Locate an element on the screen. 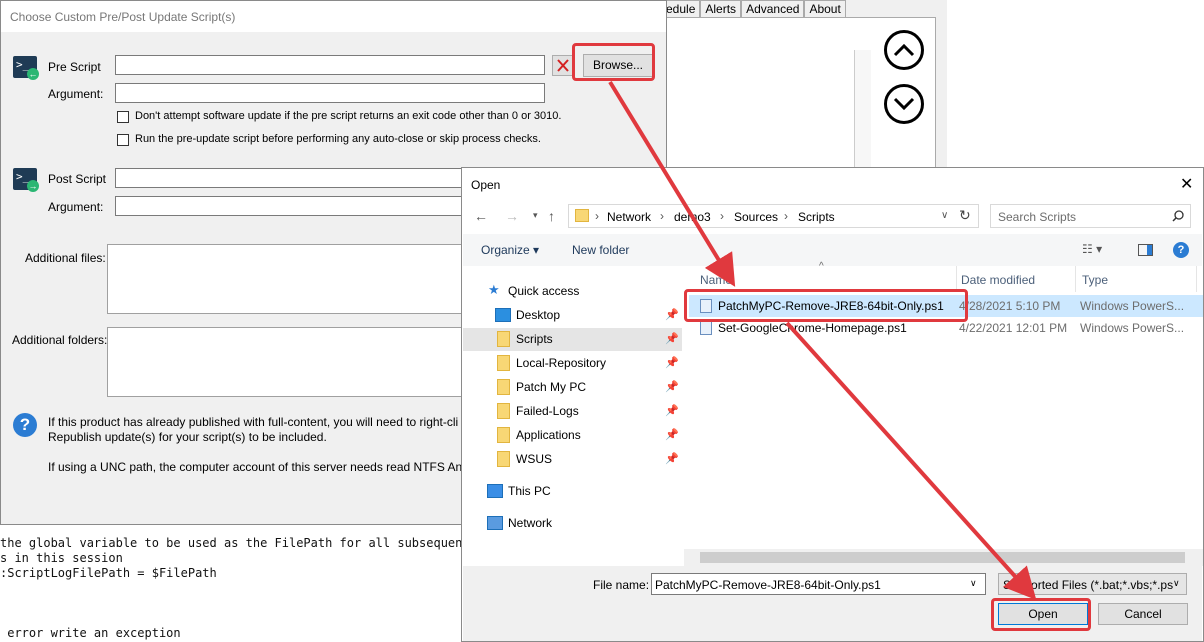 Image resolution: width=1204 pixels, height=642 pixels. back-arrow-icon: ← is located at coordinates (481, 216).